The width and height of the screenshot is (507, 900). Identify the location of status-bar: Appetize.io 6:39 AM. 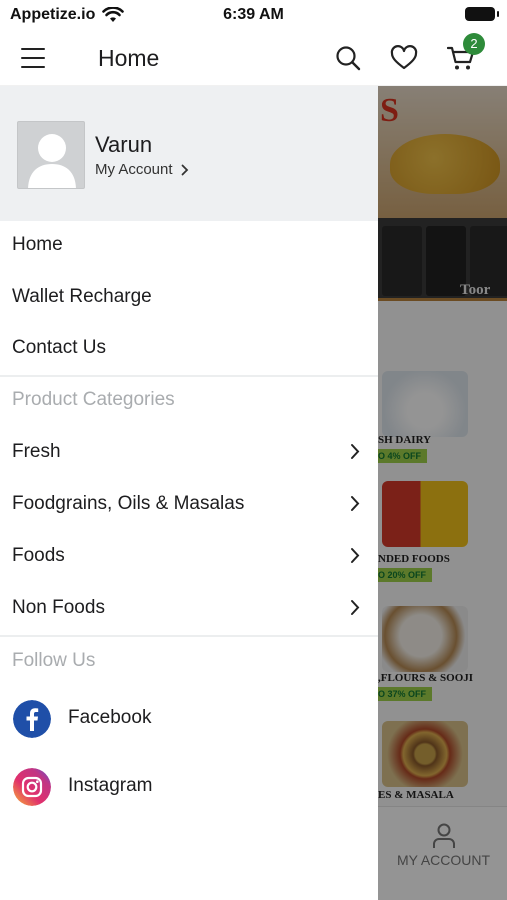
(253, 15).